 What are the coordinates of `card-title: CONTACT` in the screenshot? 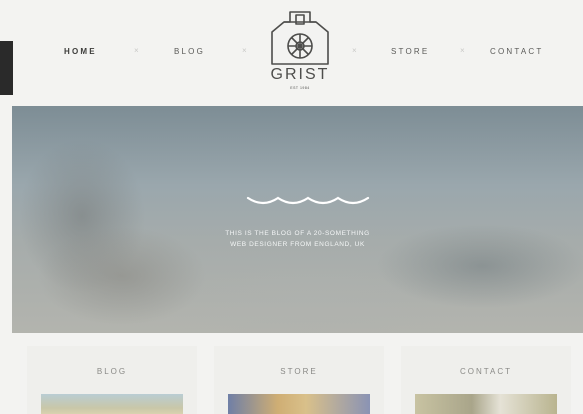 It's located at (486, 371).